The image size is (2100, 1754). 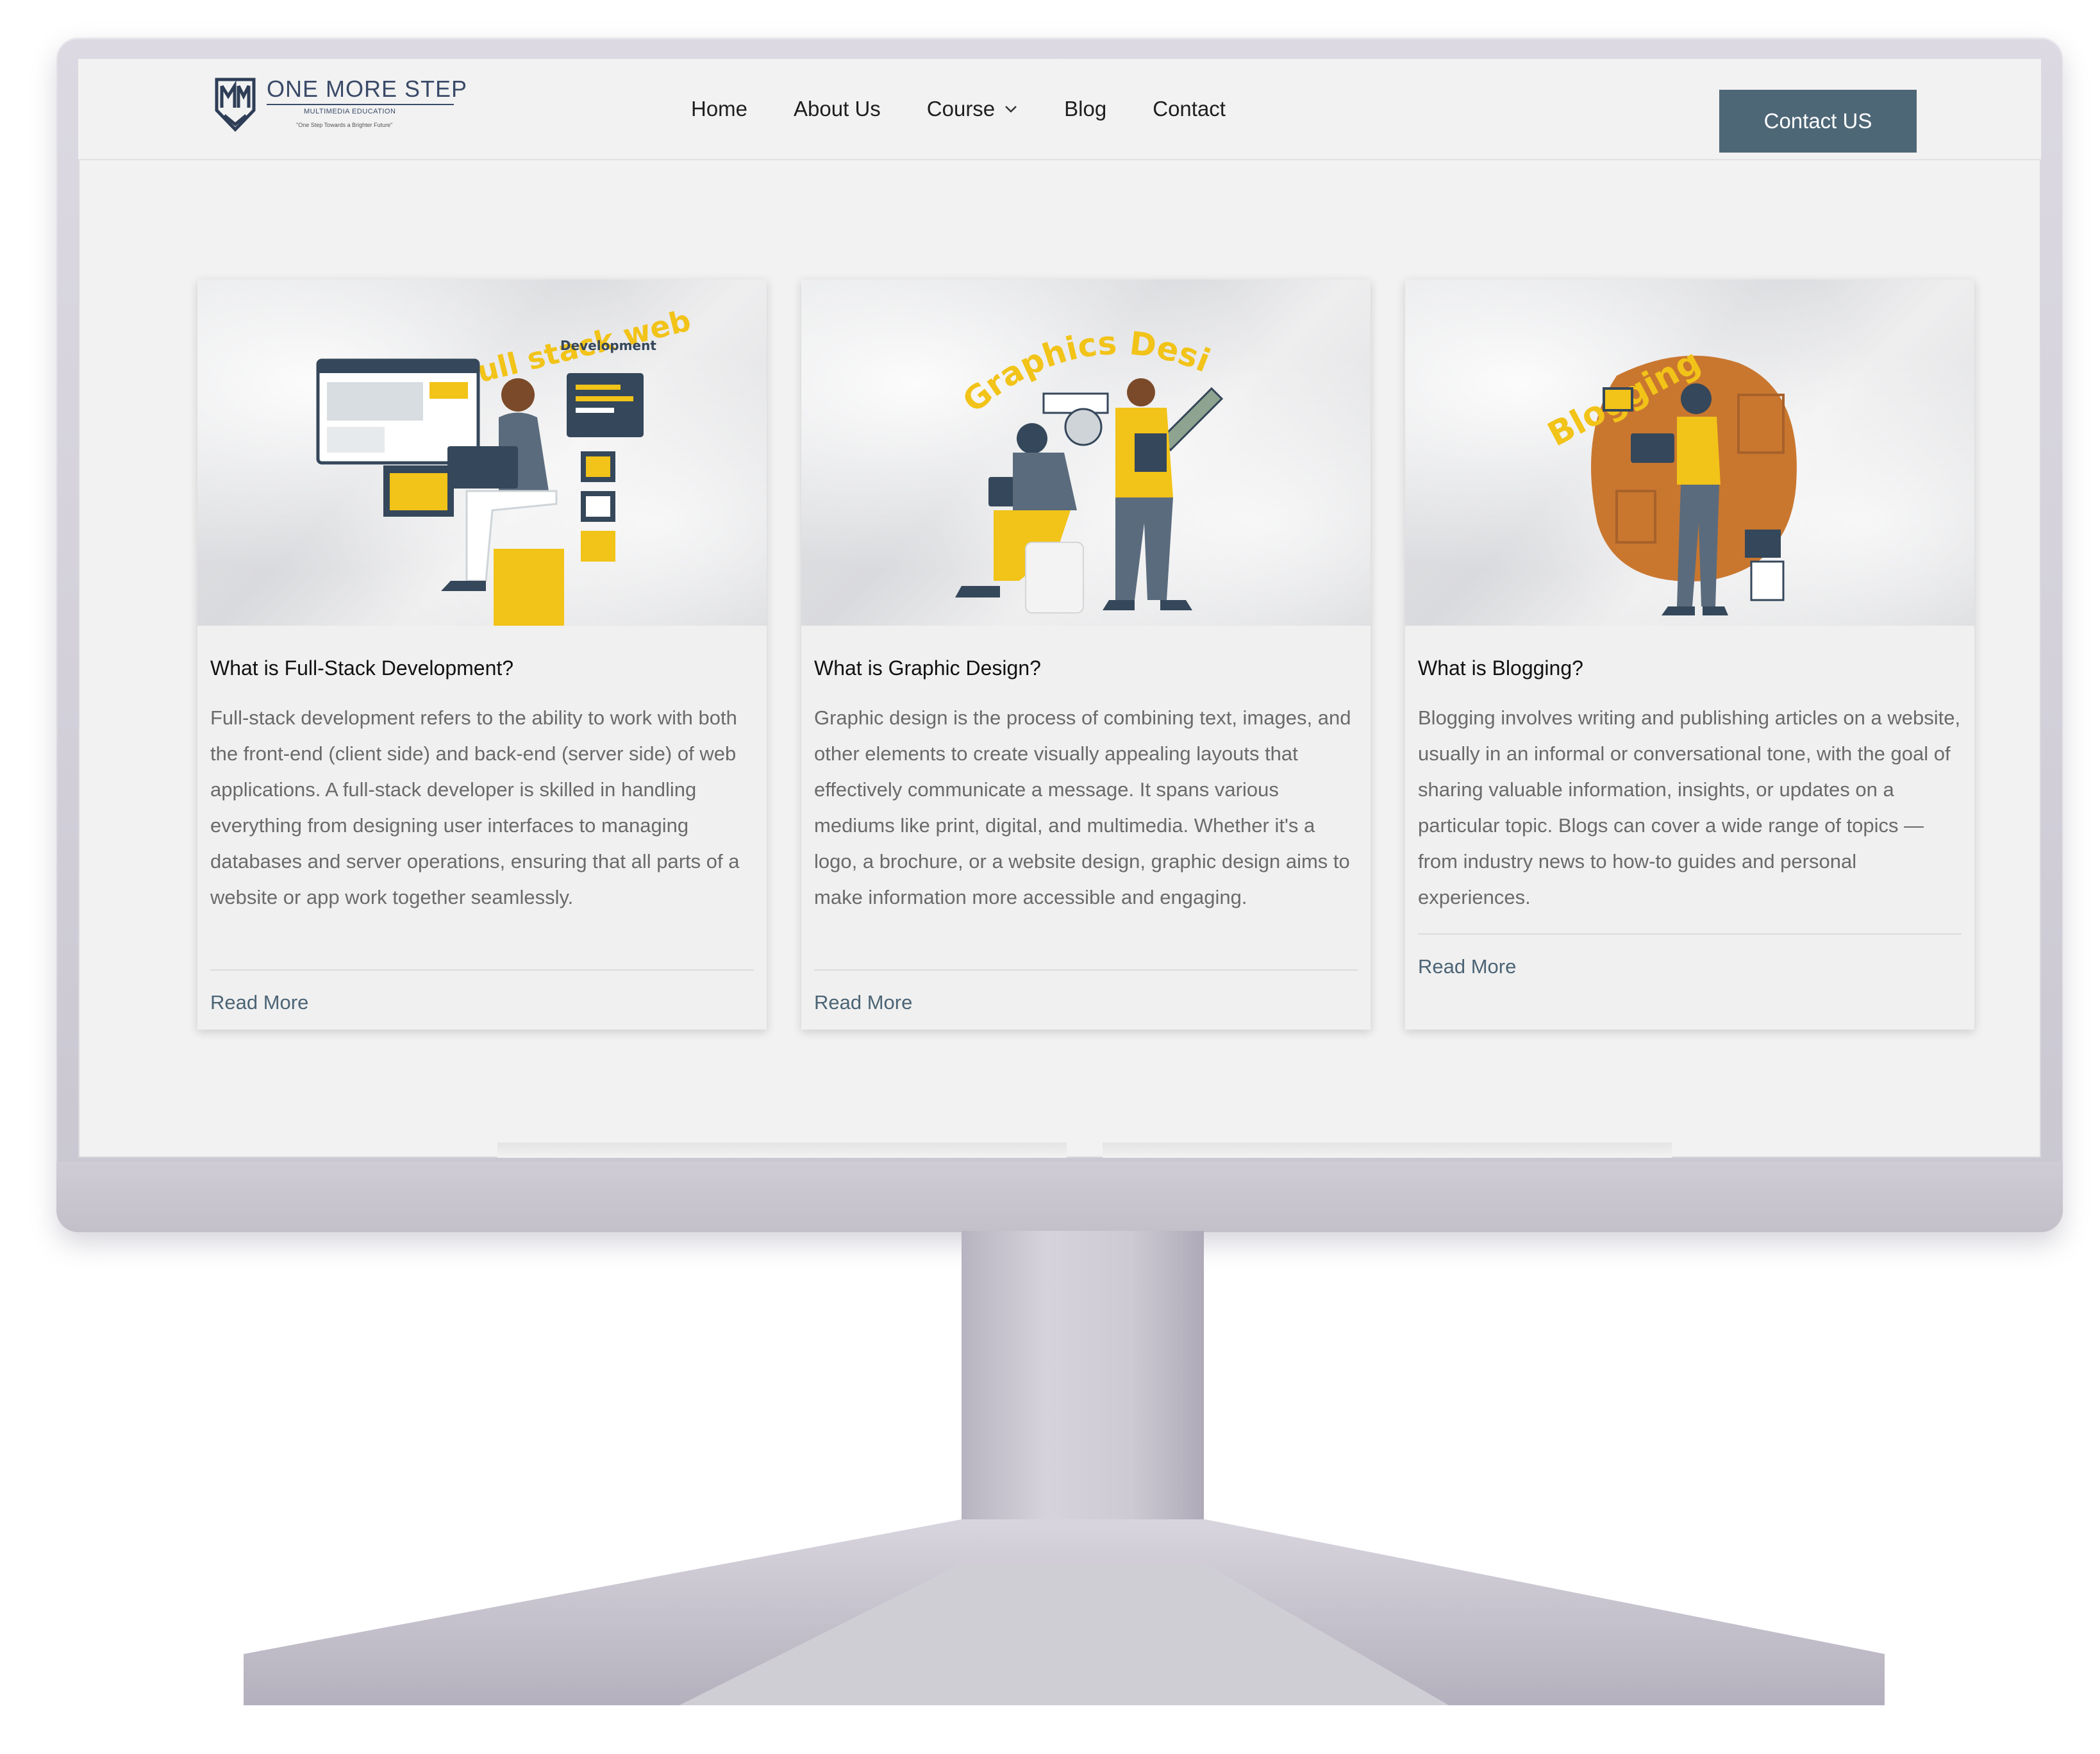 I want to click on logo-subtitle: MULTIMEDIA EDUCATION, so click(x=350, y=111).